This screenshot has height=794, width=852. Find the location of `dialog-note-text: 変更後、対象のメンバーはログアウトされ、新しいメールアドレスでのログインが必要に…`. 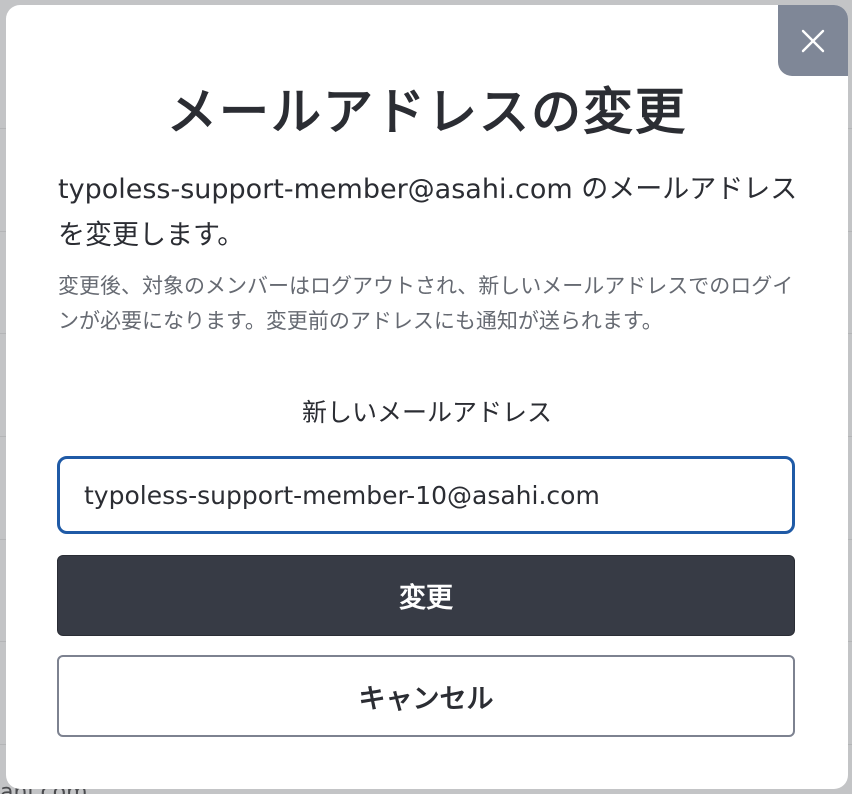

dialog-note-text: 変更後、対象のメンバーはログアウトされ、新しいメールアドレスでのログインが必要に… is located at coordinates (426, 303).